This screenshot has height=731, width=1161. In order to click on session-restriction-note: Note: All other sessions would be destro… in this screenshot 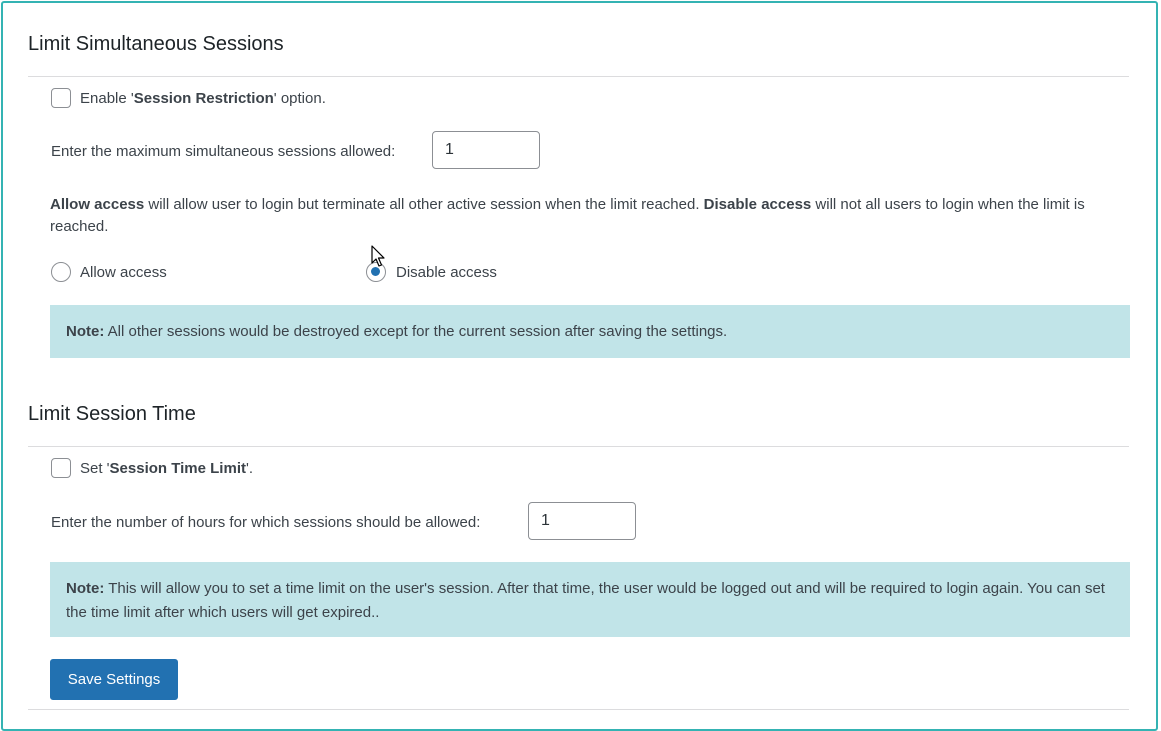, I will do `click(590, 331)`.